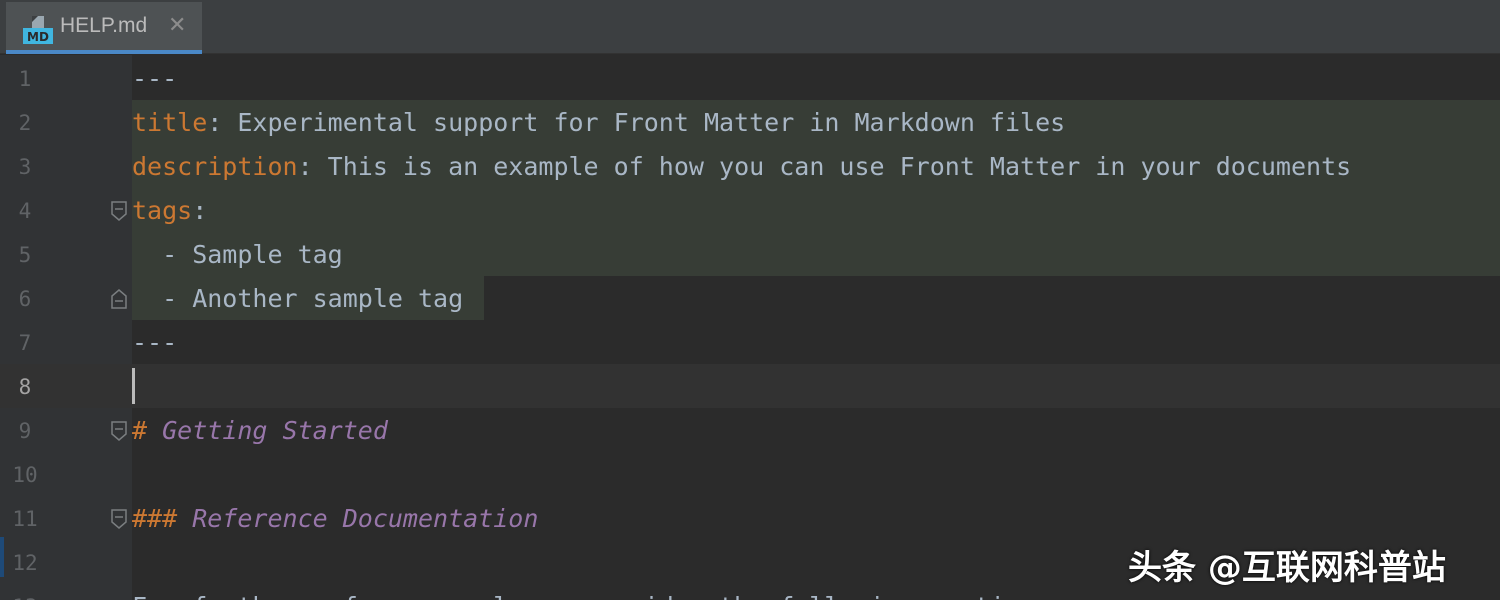  Describe the element at coordinates (750, 79) in the screenshot. I see `code-line: 1 ---` at that location.